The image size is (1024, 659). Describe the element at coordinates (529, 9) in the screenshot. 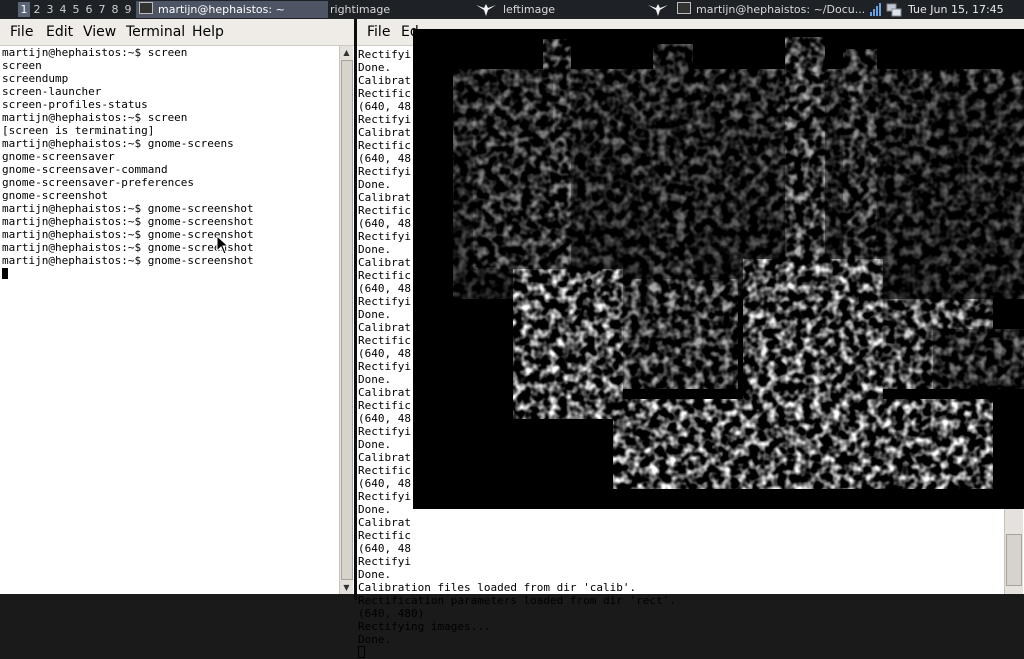

I see `task-title: leftimage` at that location.